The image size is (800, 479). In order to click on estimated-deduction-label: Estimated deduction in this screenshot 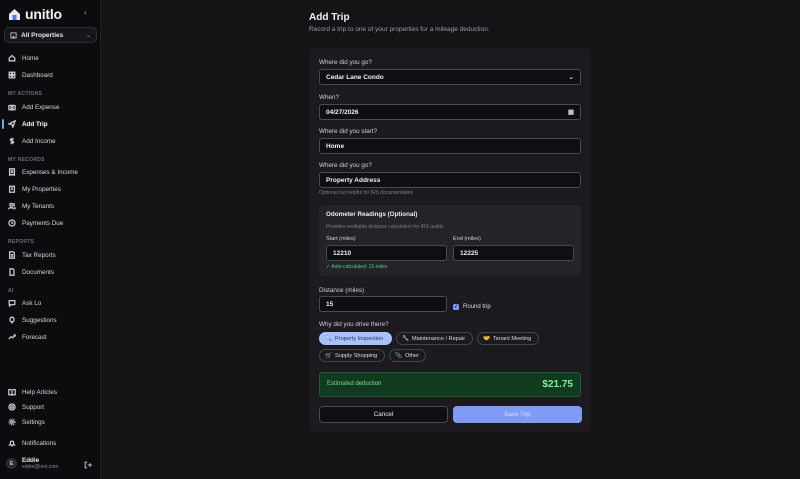, I will do `click(354, 384)`.